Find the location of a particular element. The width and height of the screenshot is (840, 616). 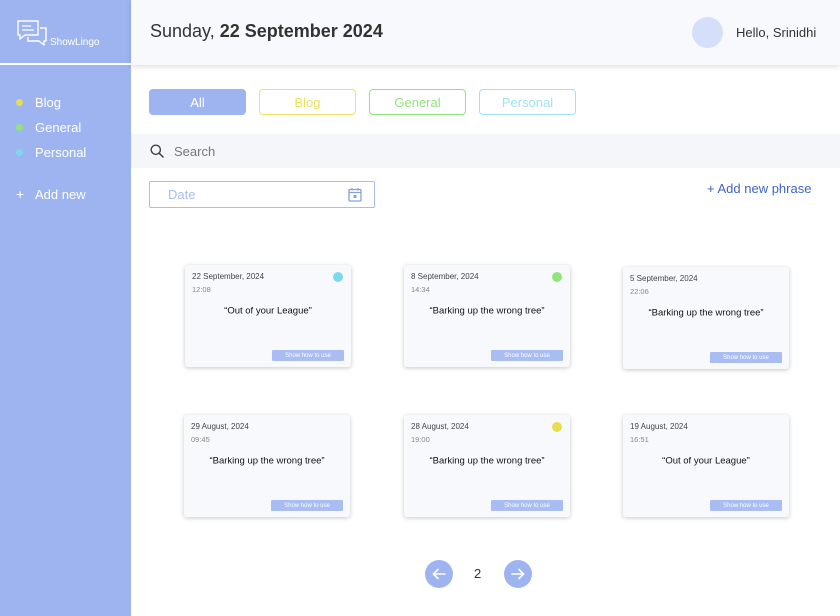

sidebar-item-label: General is located at coordinates (58, 127).